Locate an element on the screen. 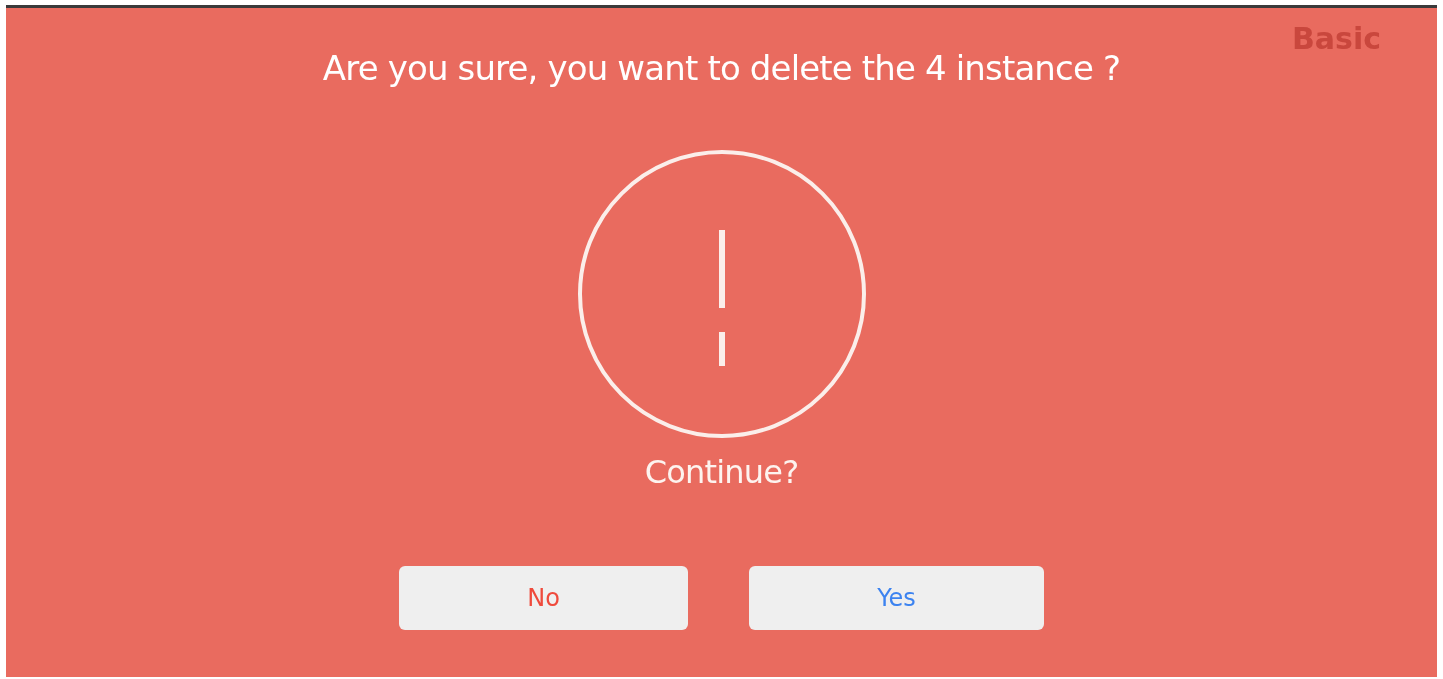 The width and height of the screenshot is (1443, 679). no-button: No is located at coordinates (543, 598).